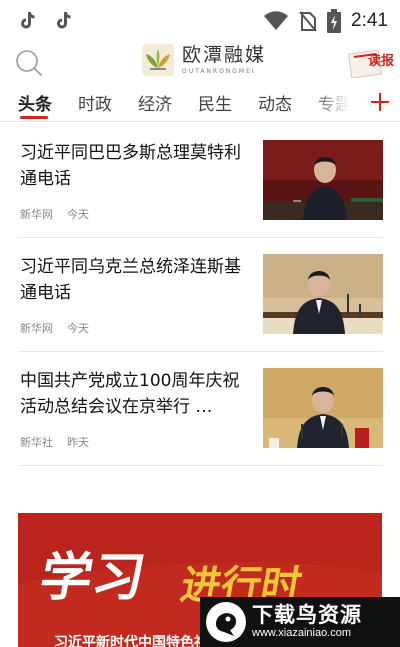  Describe the element at coordinates (155, 102) in the screenshot. I see `tab-economy: 经济` at that location.